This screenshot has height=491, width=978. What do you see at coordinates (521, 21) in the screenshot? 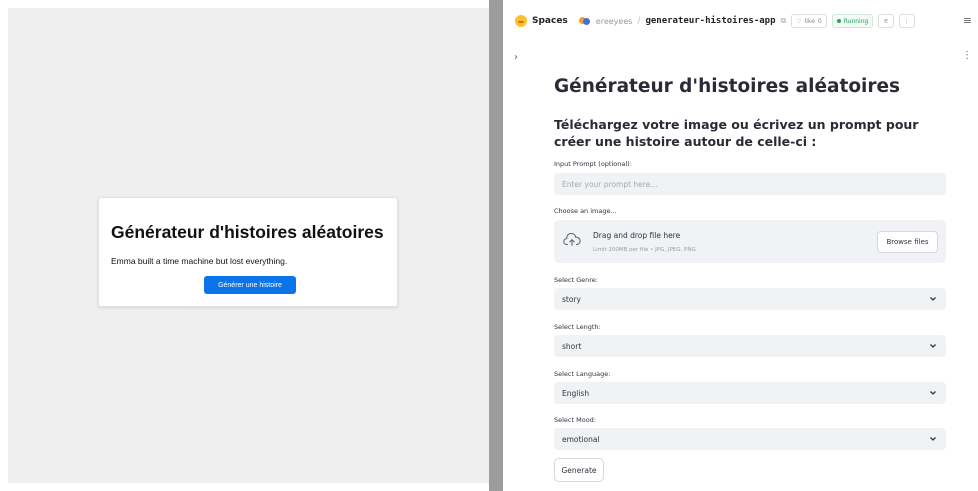
I see `hugging-face-logo-icon` at bounding box center [521, 21].